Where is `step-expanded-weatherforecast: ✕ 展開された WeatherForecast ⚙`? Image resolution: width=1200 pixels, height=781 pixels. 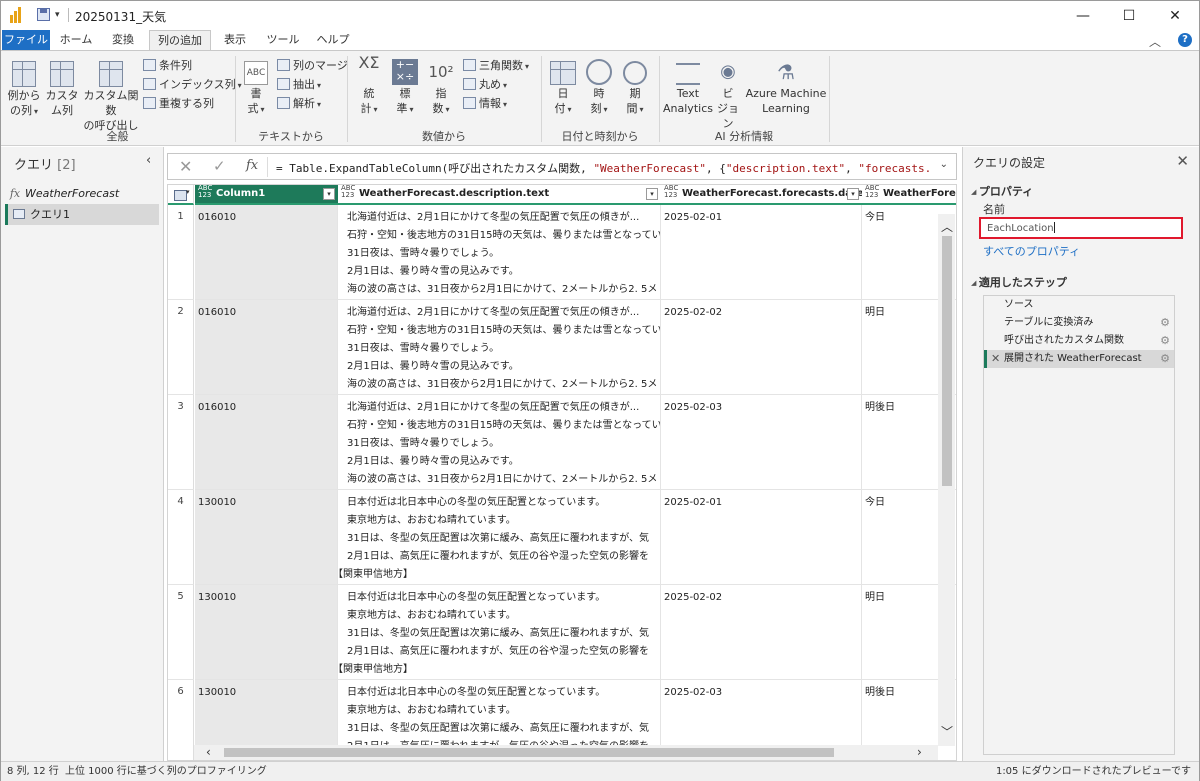 step-expanded-weatherforecast: ✕ 展開された WeatherForecast ⚙ is located at coordinates (1079, 359).